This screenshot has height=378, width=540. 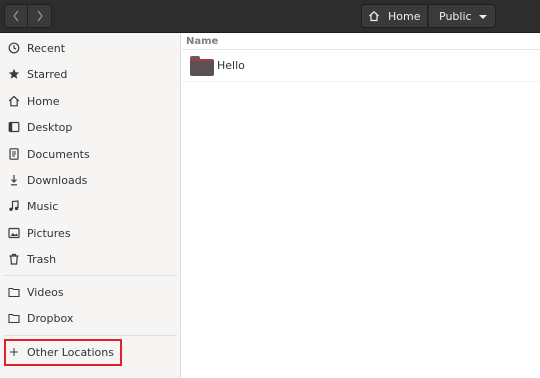 What do you see at coordinates (270, 16) in the screenshot?
I see `header-bar: Home Public` at bounding box center [270, 16].